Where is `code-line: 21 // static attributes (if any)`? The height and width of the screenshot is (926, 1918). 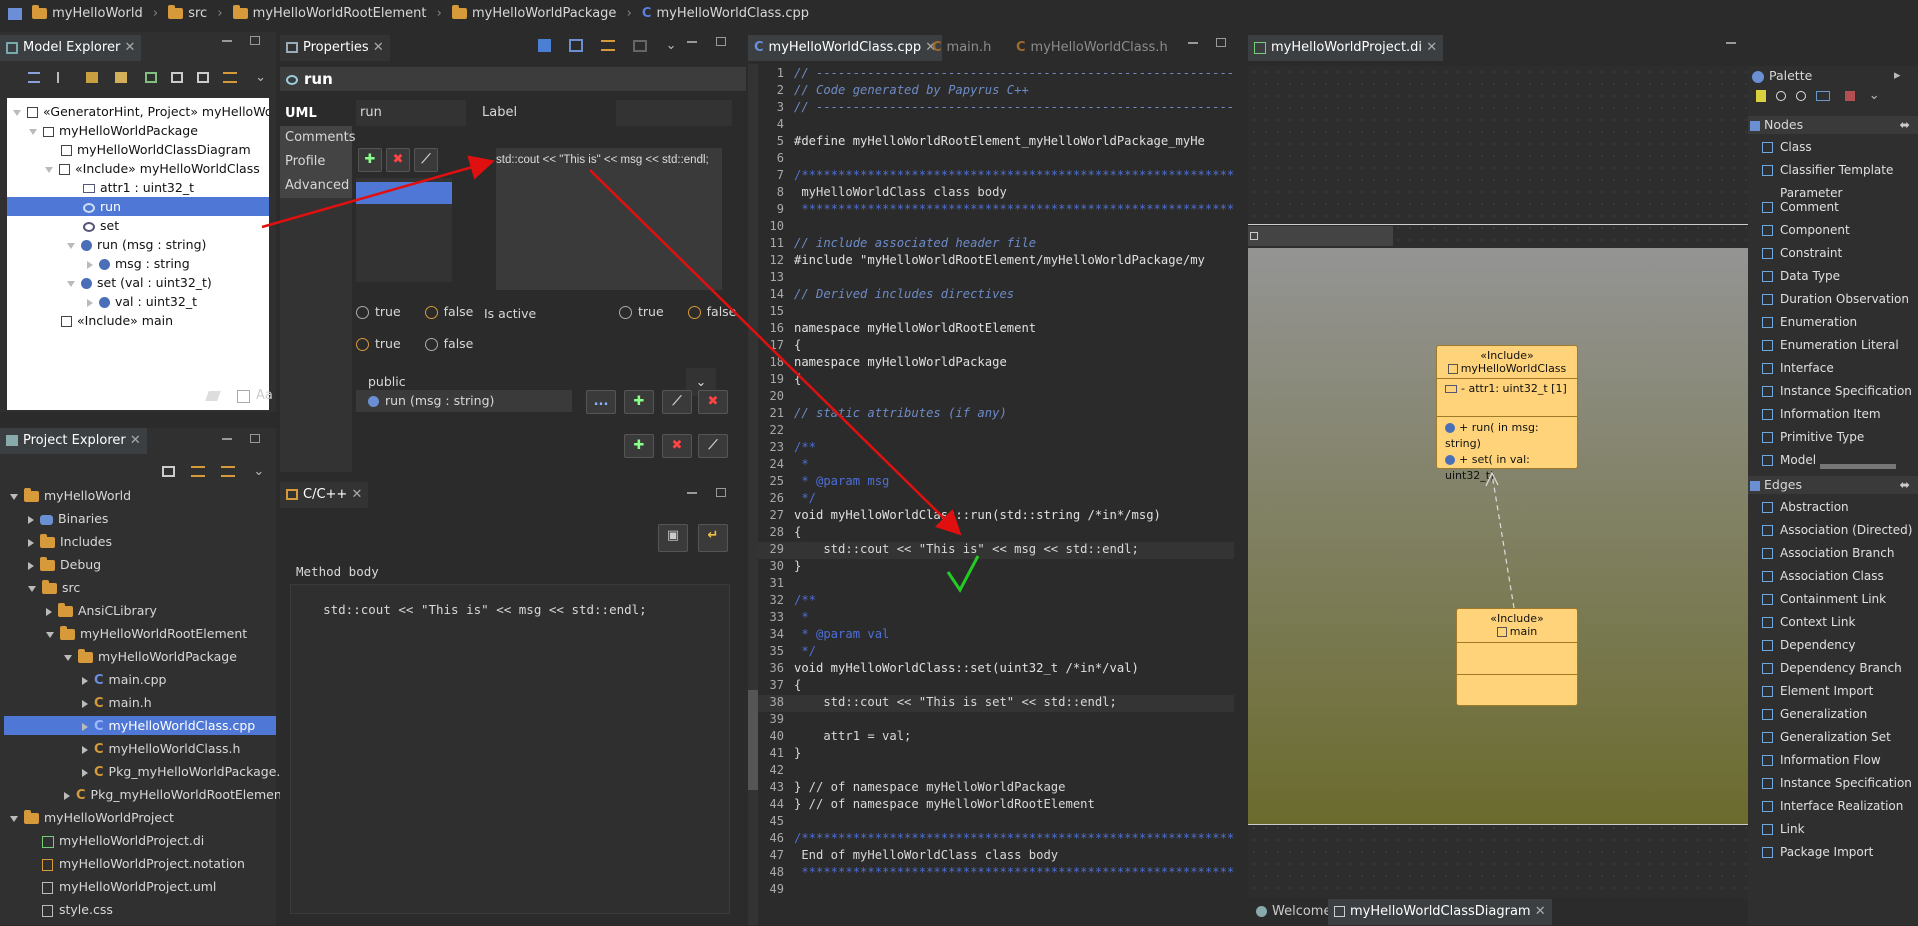 code-line: 21 // static attributes (if any) is located at coordinates (996, 414).